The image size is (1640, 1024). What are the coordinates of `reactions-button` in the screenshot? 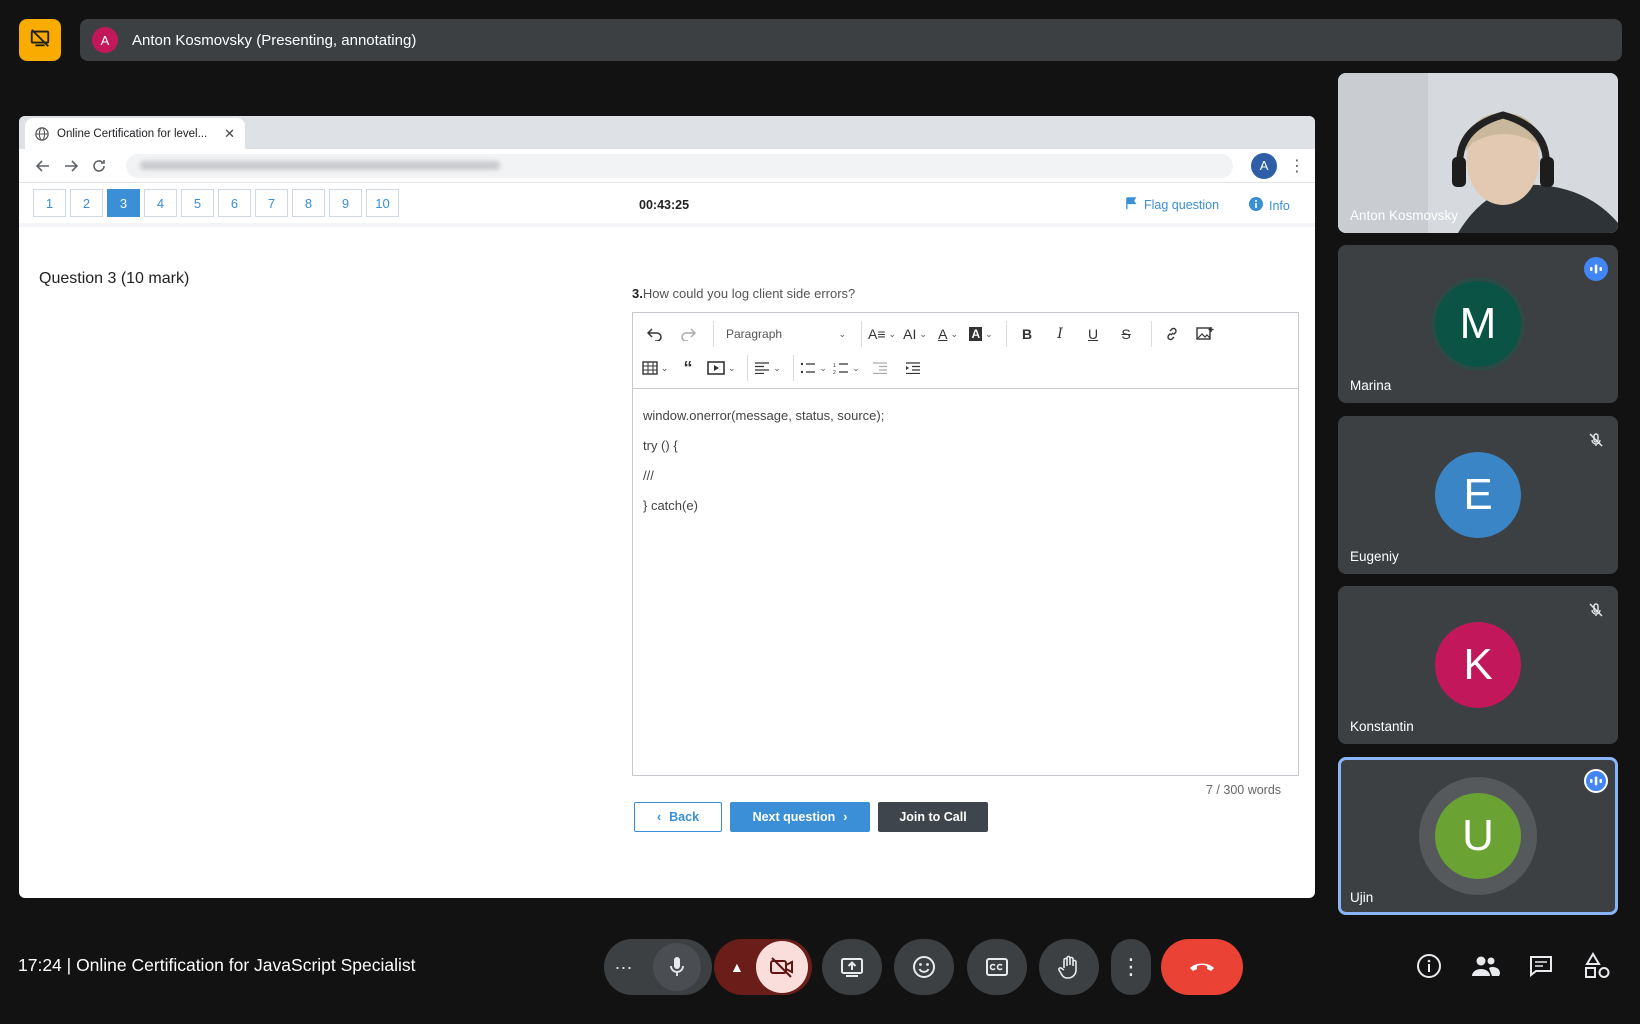 It's located at (924, 967).